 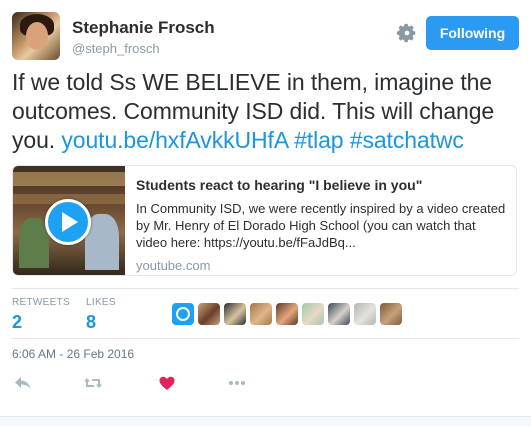 I want to click on avatar-face, so click(x=37, y=36).